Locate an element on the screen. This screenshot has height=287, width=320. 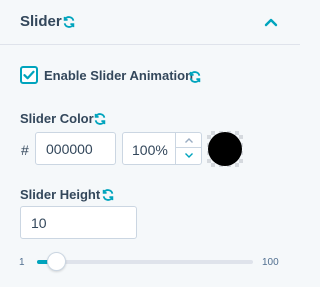
animation-checkbox is located at coordinates (29, 75).